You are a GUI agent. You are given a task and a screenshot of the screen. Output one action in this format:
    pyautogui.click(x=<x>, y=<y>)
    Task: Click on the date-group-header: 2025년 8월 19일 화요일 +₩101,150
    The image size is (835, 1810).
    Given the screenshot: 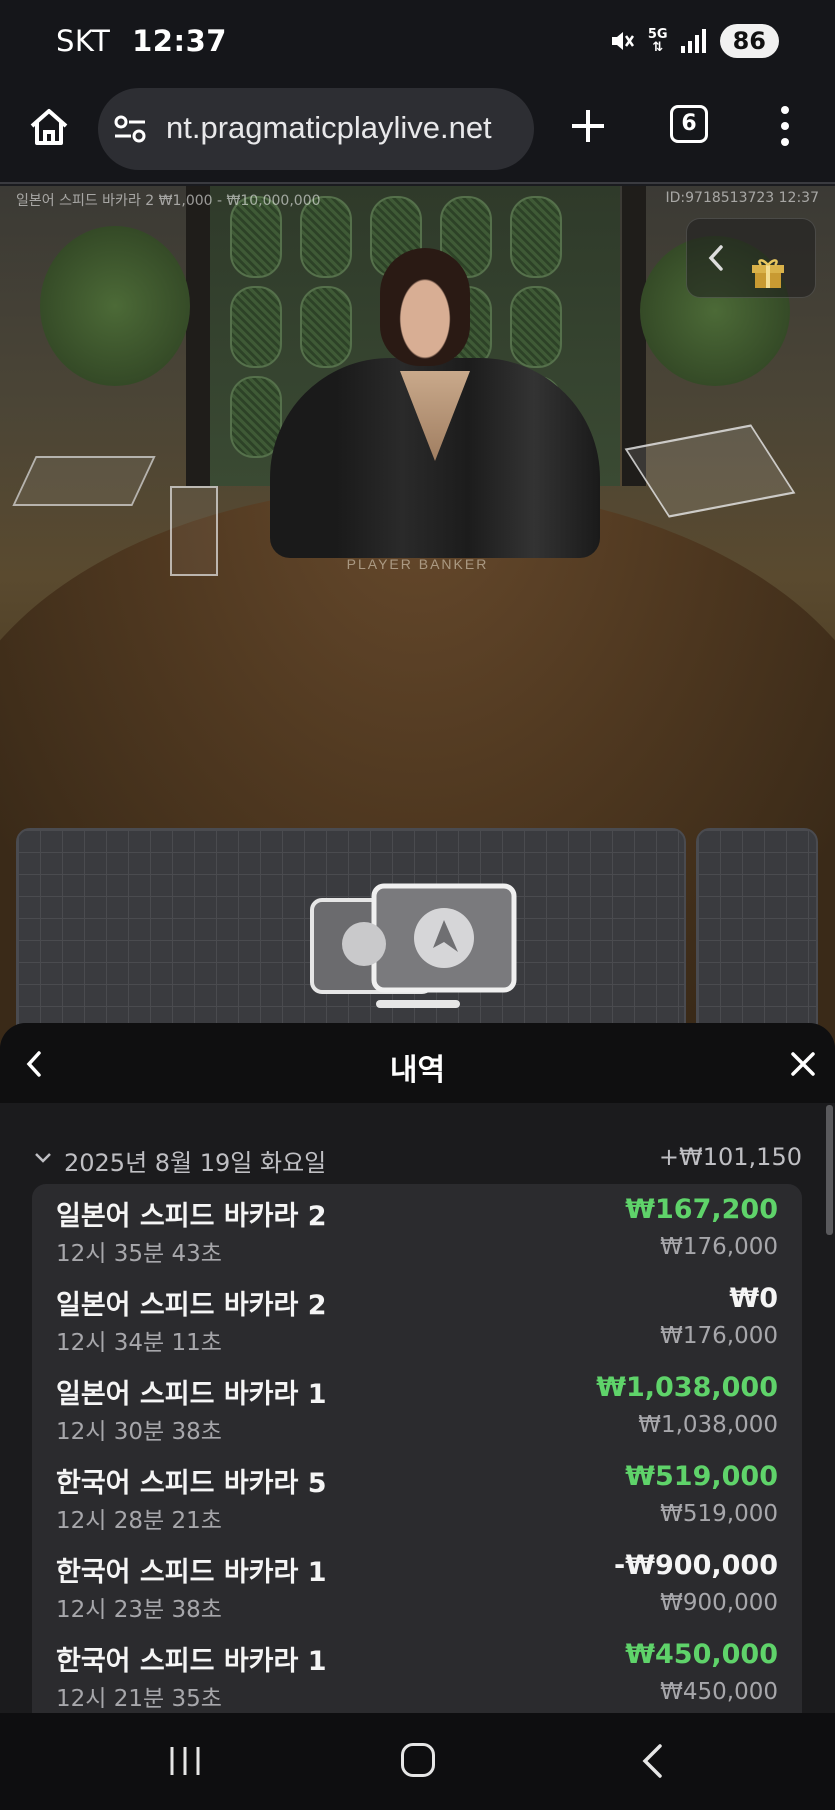 What is the action you would take?
    pyautogui.click(x=418, y=1161)
    